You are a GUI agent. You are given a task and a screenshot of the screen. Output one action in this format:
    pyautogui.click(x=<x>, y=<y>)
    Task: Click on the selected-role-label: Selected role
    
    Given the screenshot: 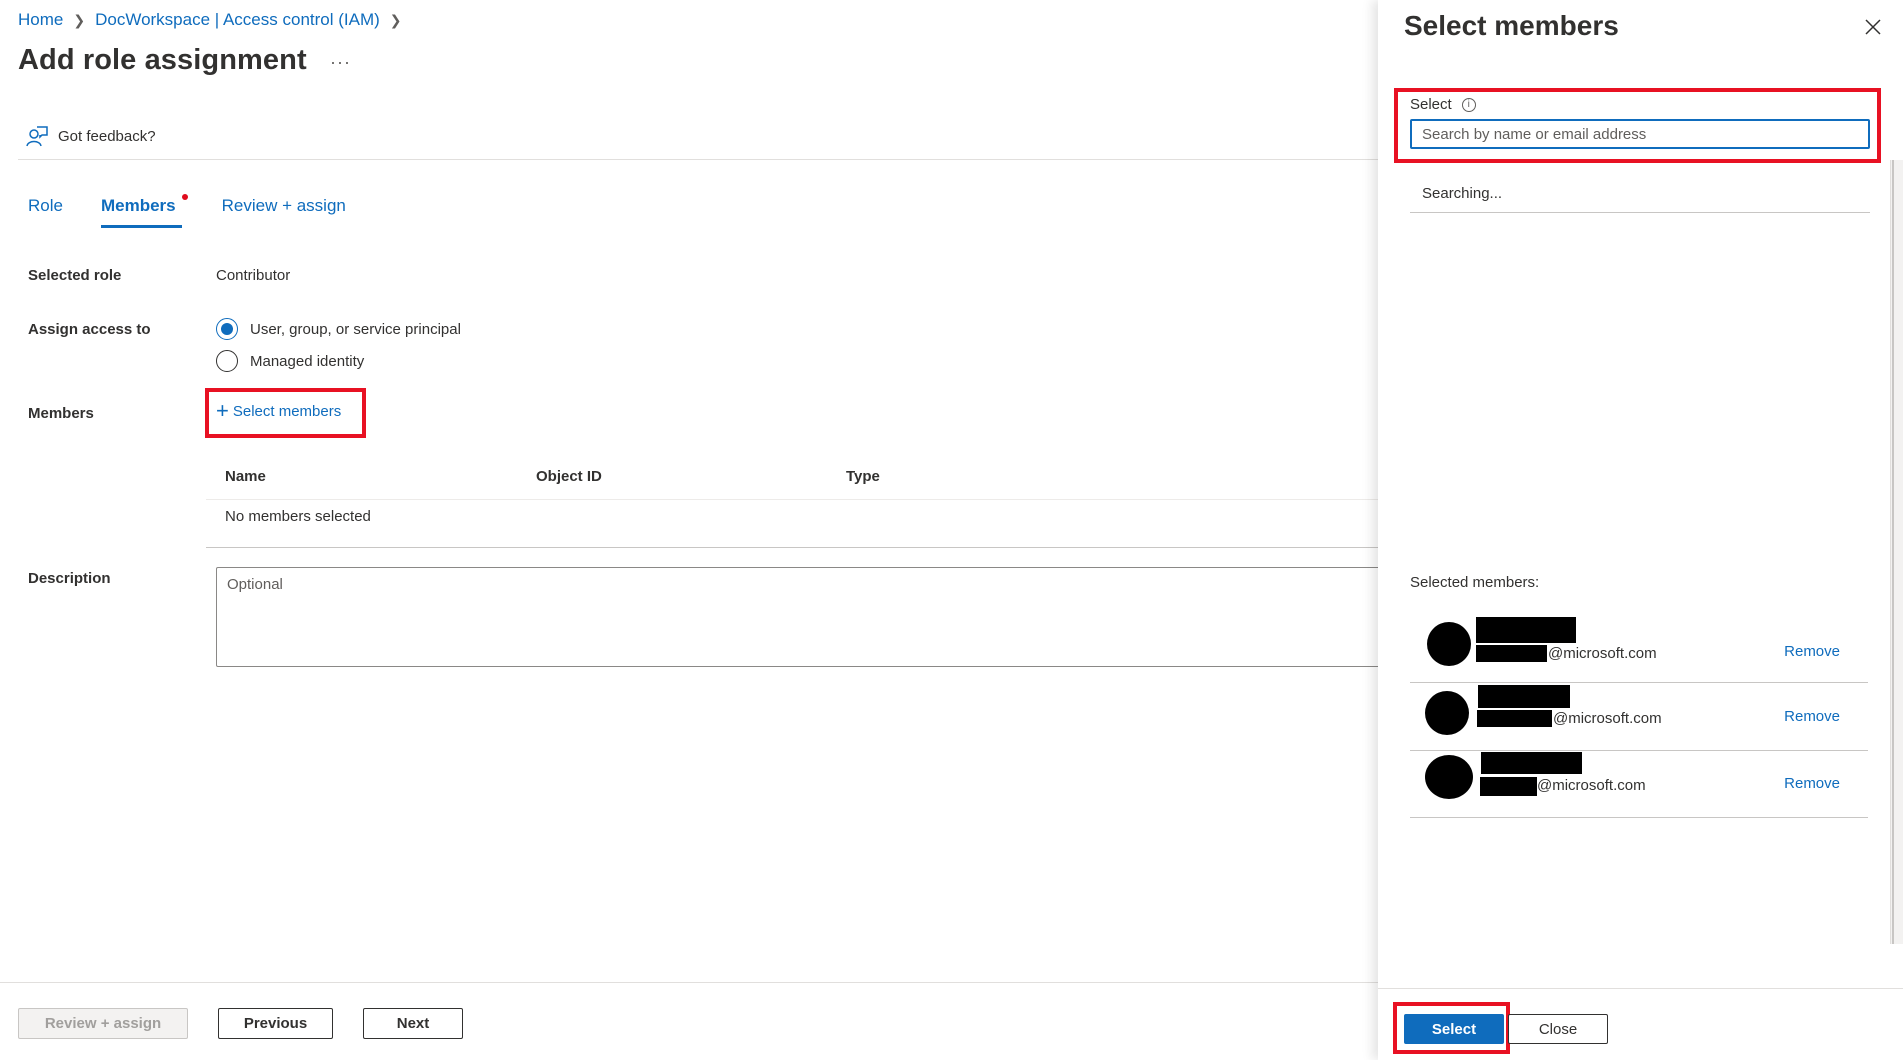 What is the action you would take?
    pyautogui.click(x=75, y=275)
    